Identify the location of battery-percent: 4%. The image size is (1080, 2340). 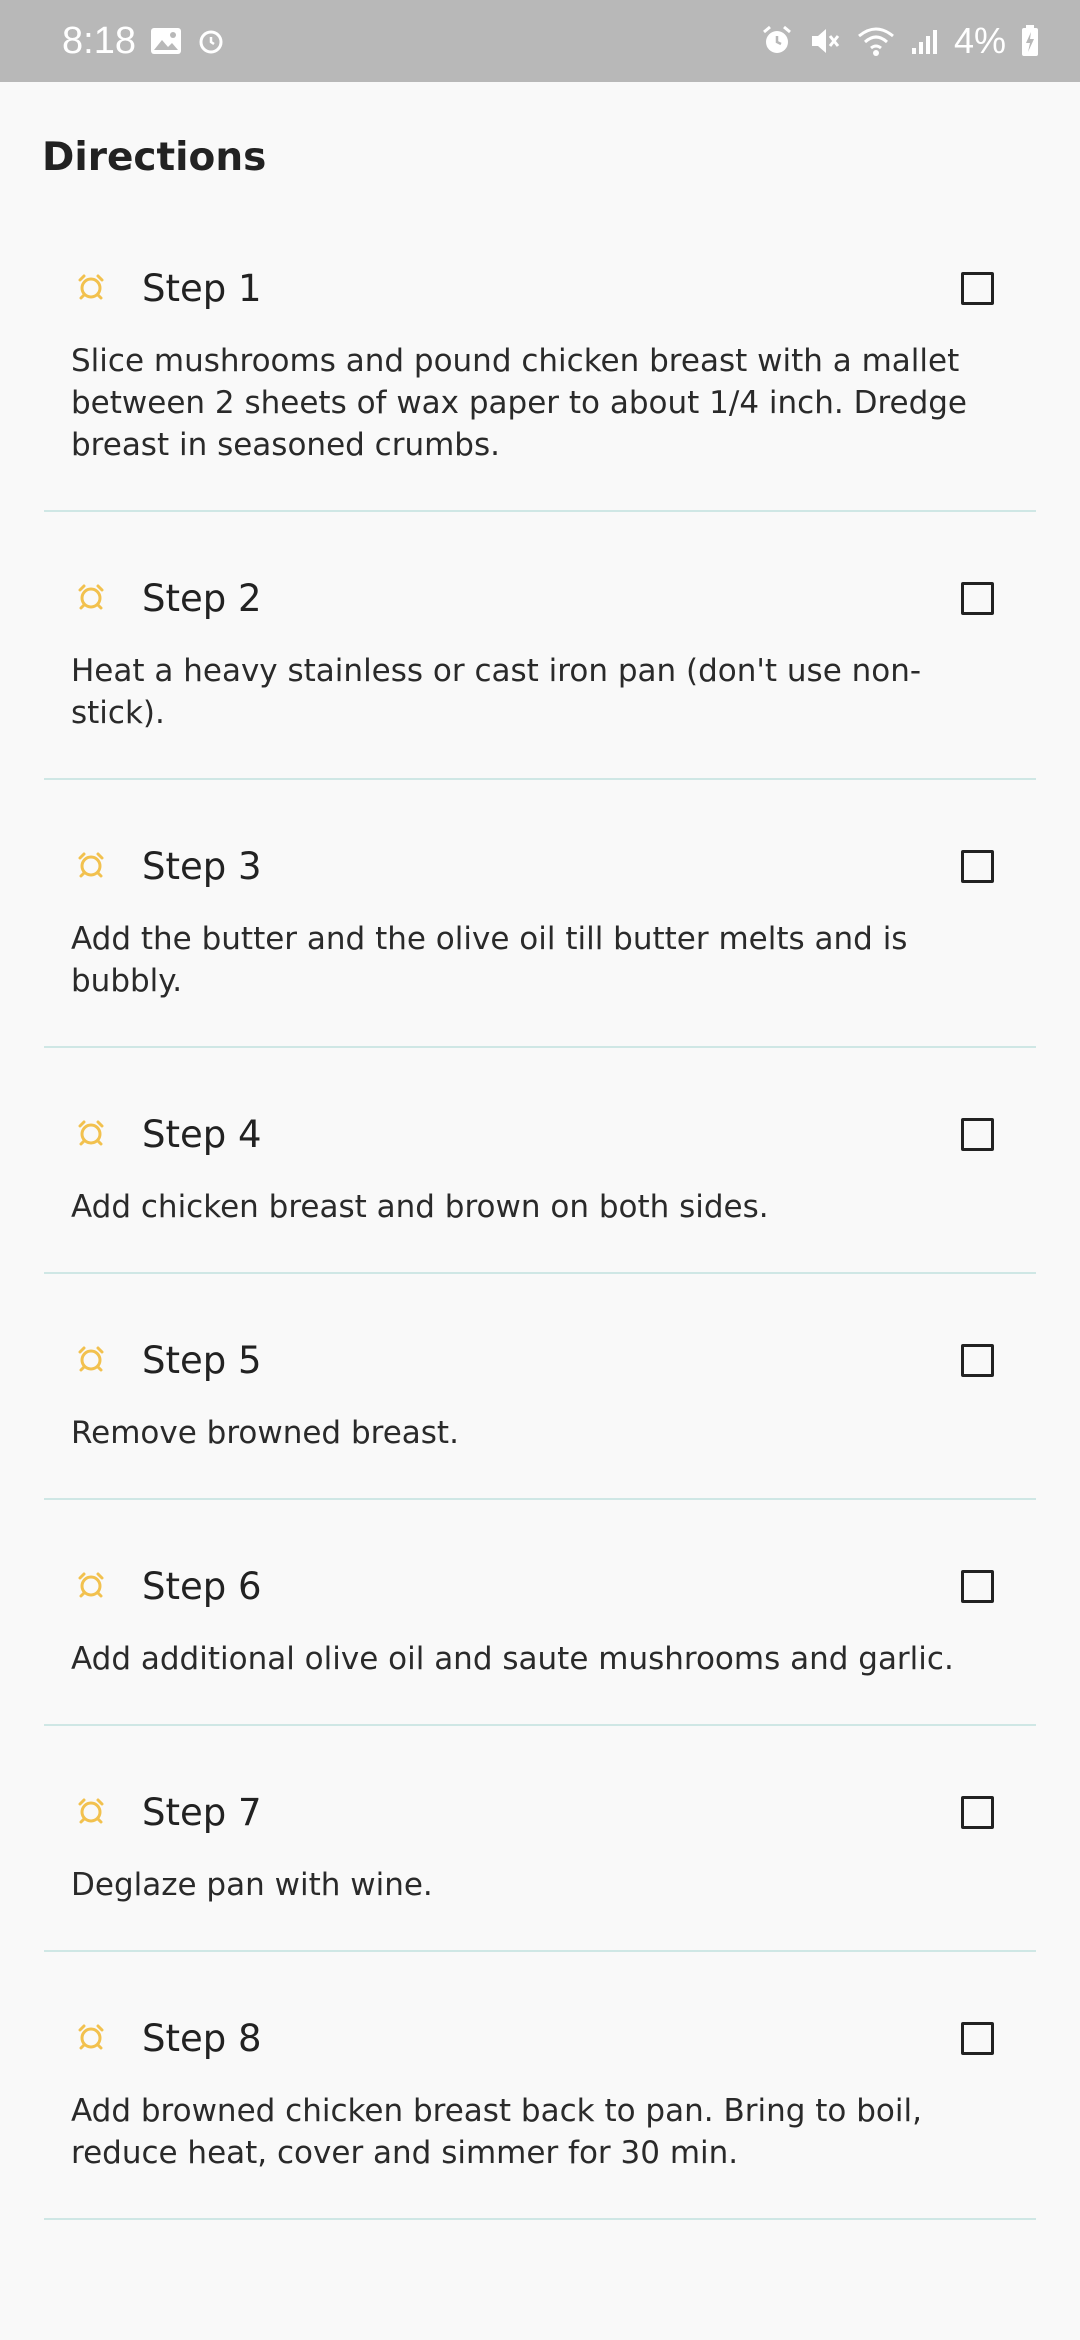
(979, 40).